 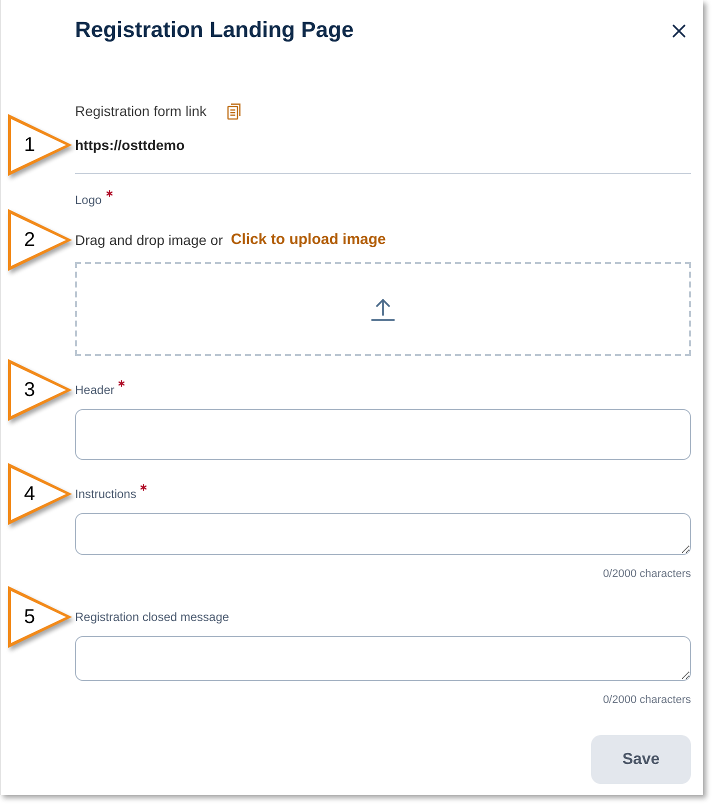 I want to click on text-input-field, so click(x=383, y=434).